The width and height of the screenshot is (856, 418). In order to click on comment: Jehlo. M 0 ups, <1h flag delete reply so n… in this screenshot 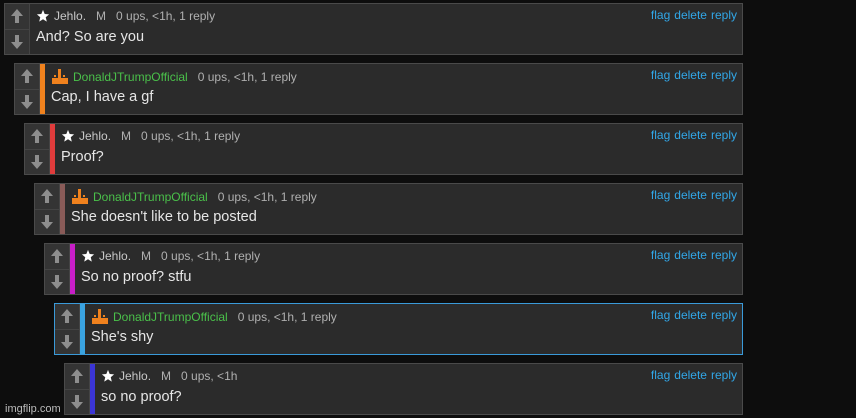, I will do `click(403, 389)`.